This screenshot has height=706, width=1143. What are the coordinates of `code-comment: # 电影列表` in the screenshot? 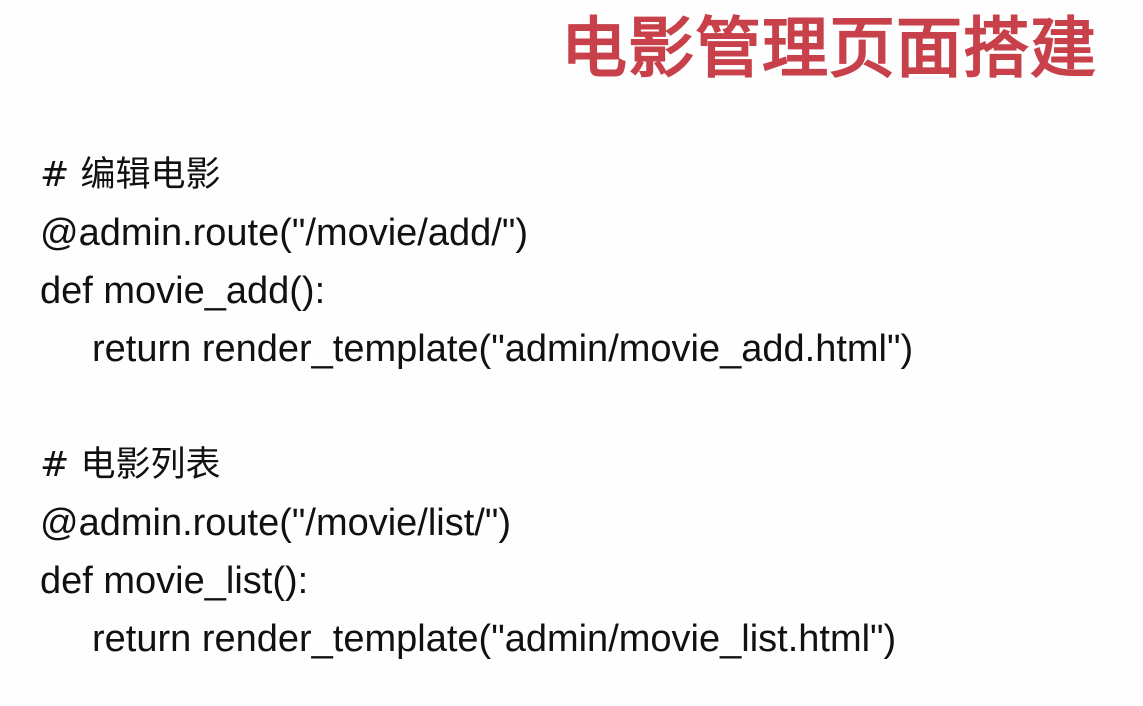 It's located at (130, 465).